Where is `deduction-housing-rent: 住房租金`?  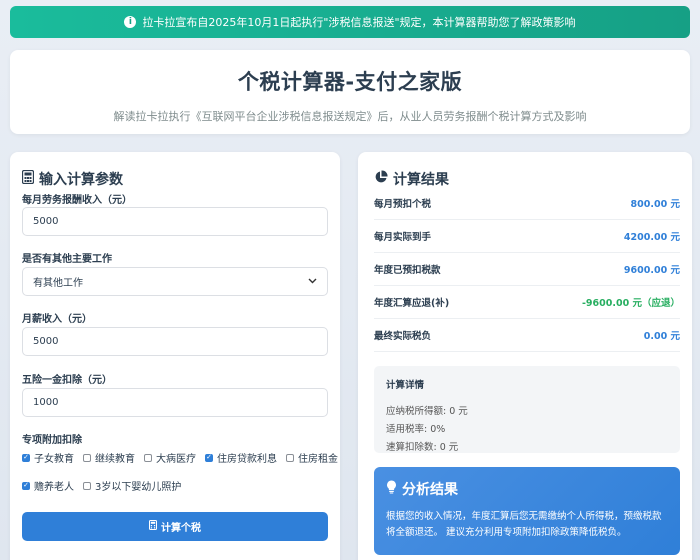 deduction-housing-rent: 住房租金 is located at coordinates (312, 457).